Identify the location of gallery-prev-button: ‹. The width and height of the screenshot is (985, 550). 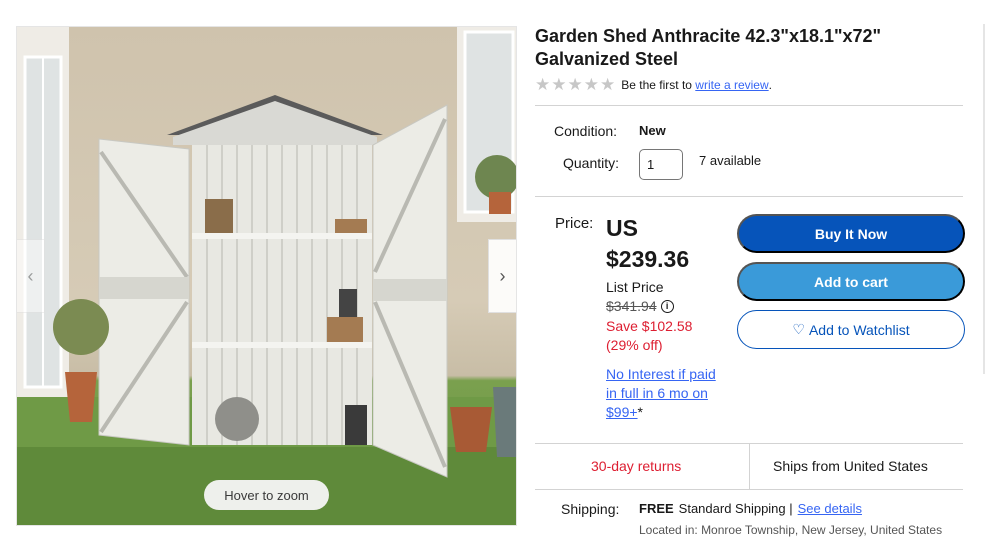
(31, 276).